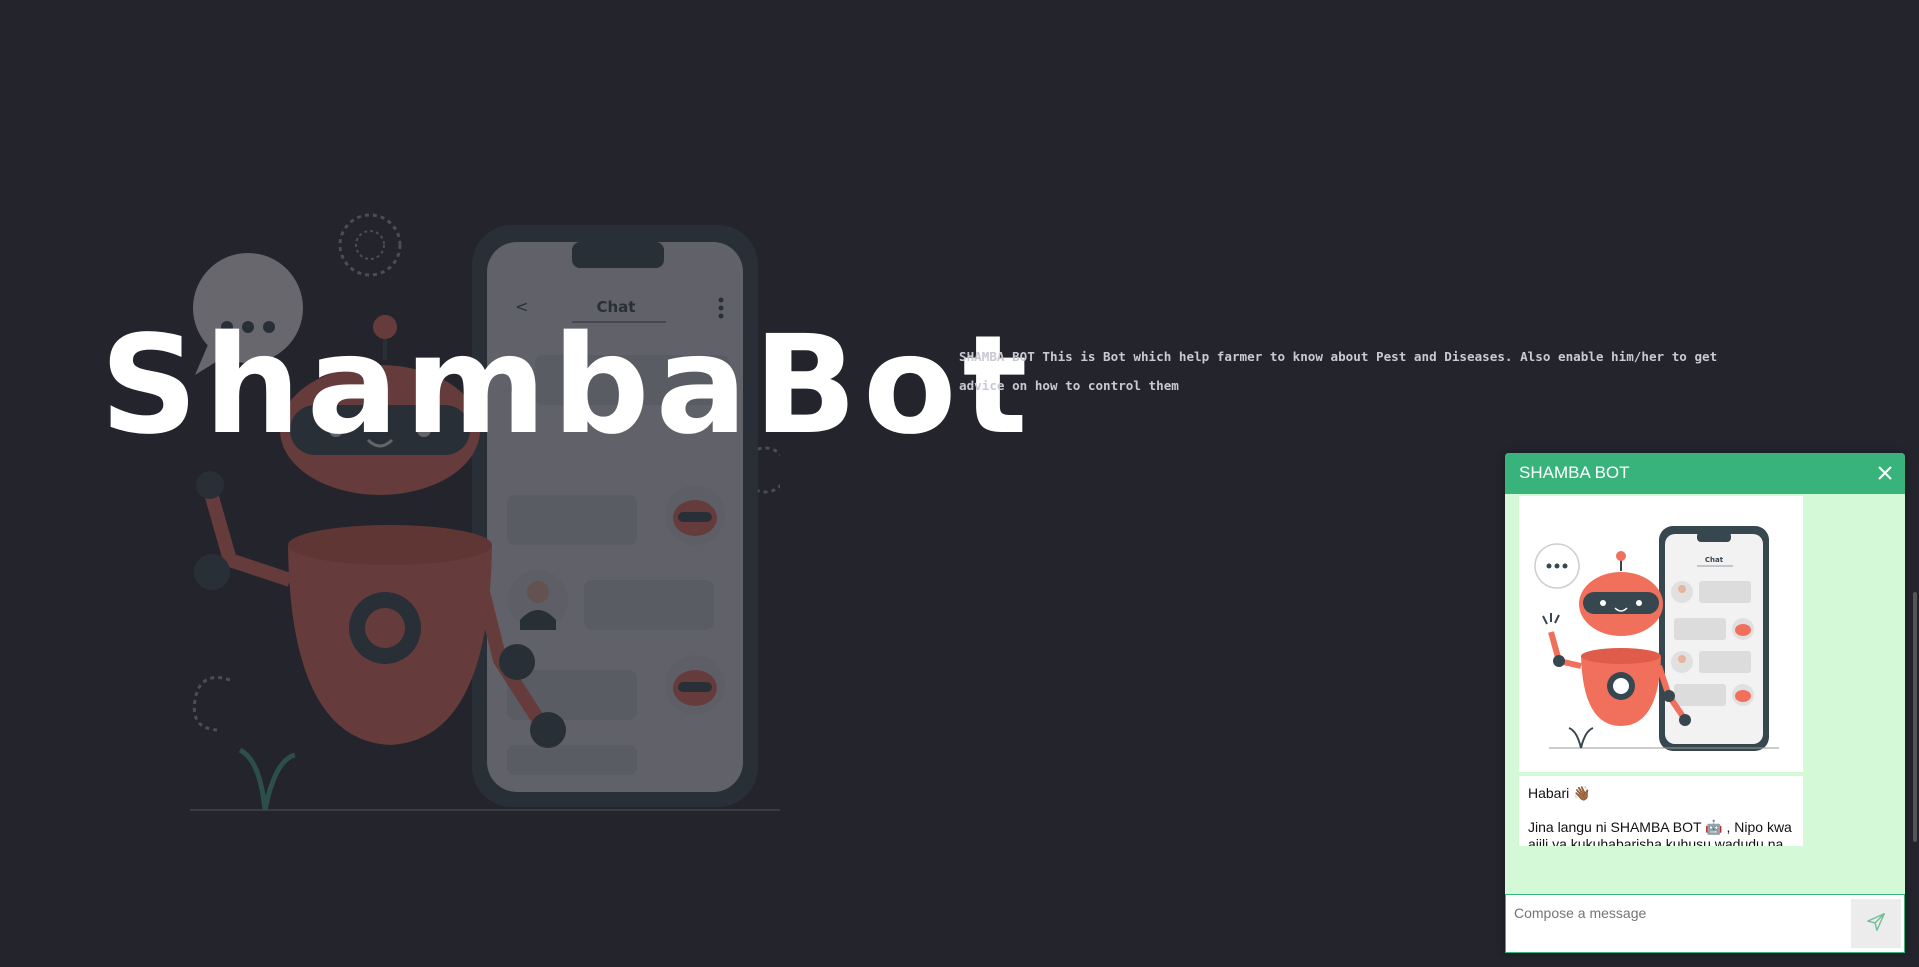 The image size is (1919, 967). What do you see at coordinates (567, 386) in the screenshot?
I see `page-title: ShambaBot` at bounding box center [567, 386].